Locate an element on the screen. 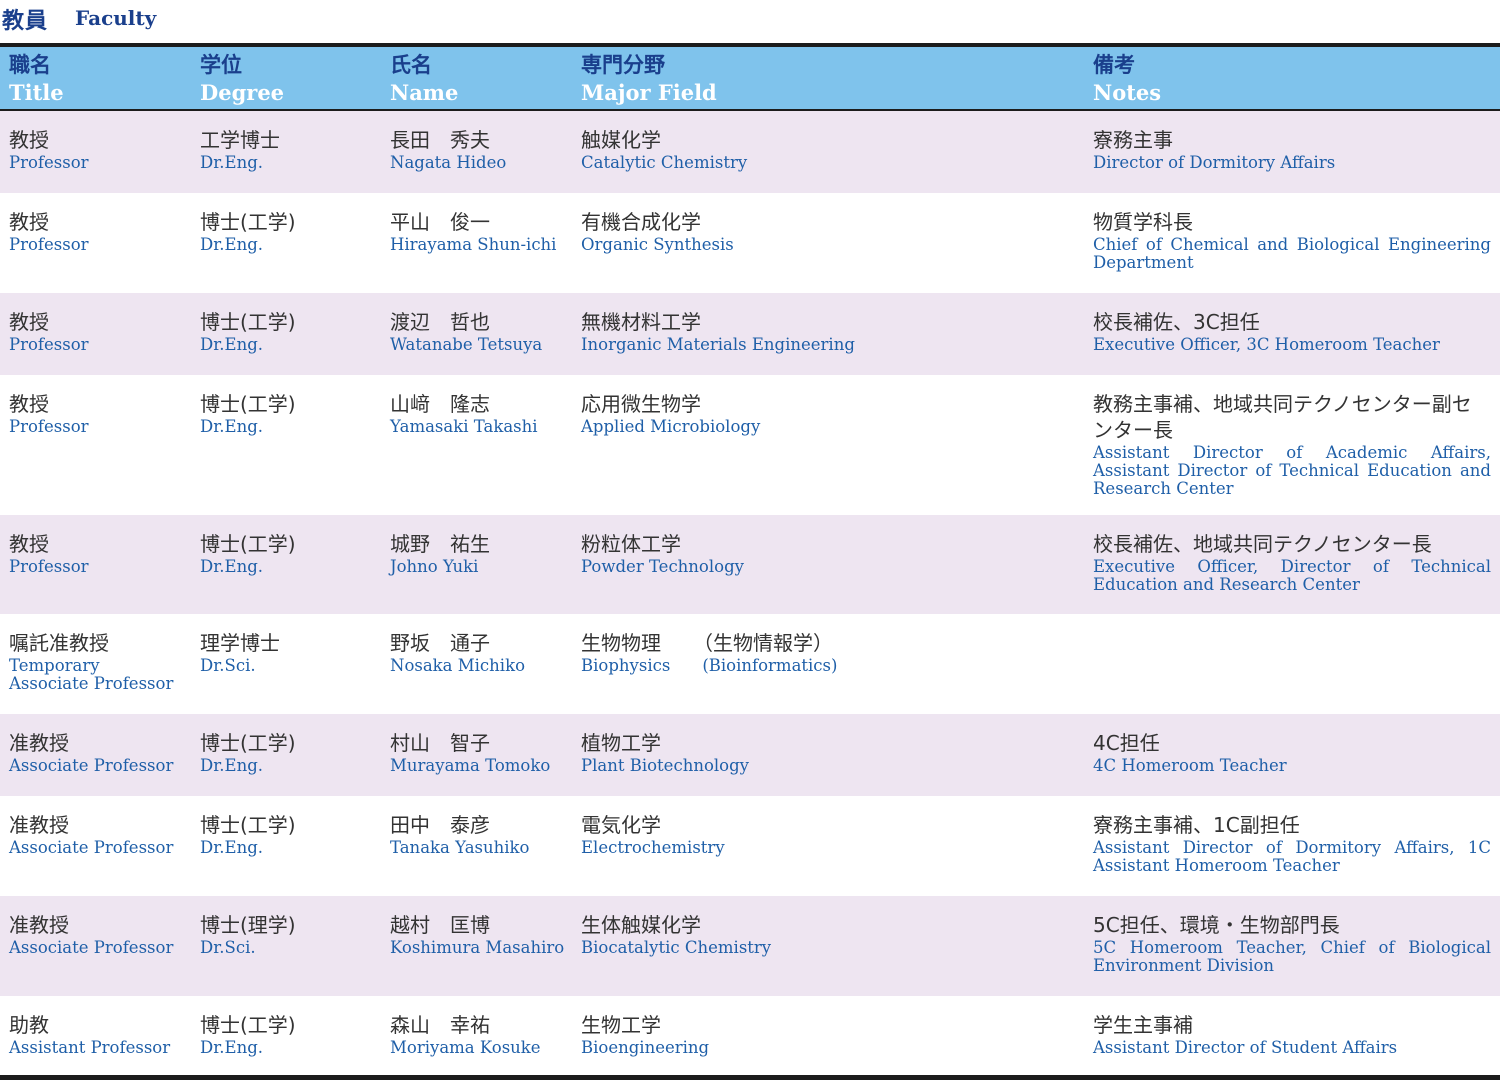  title-cell: 准教授 Associate Professor is located at coordinates (101, 834).